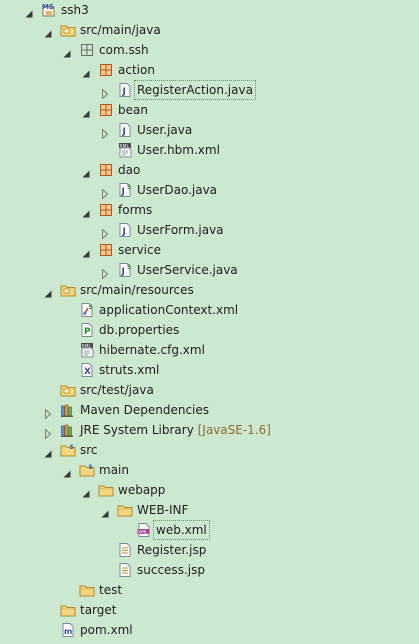  I want to click on tree-item-text: hibernate.cfg.xml, so click(152, 350).